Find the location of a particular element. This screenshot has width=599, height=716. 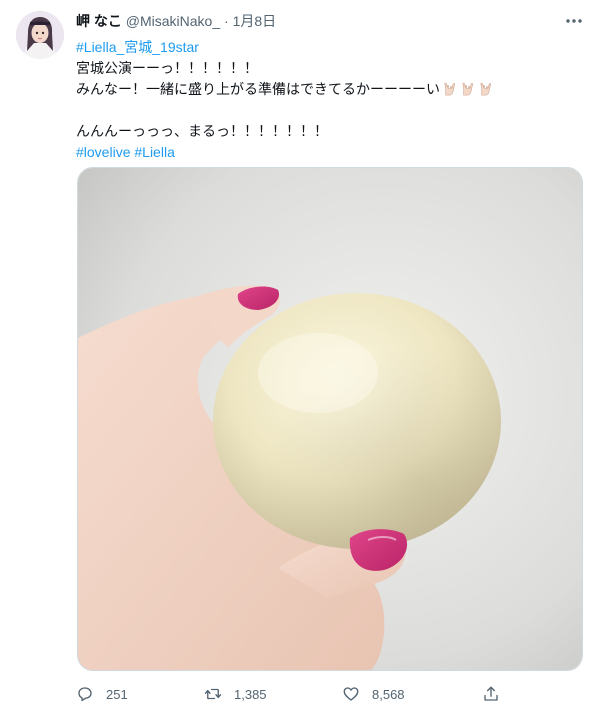

hashtag-link: #lovelive is located at coordinates (103, 152).